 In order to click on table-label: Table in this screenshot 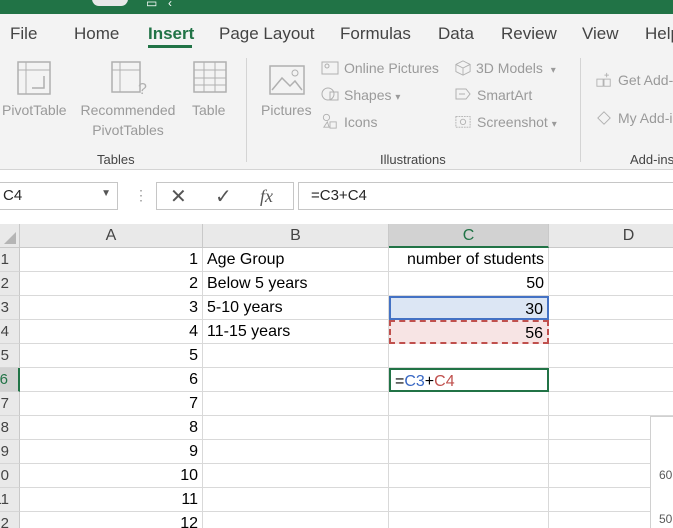, I will do `click(208, 110)`.